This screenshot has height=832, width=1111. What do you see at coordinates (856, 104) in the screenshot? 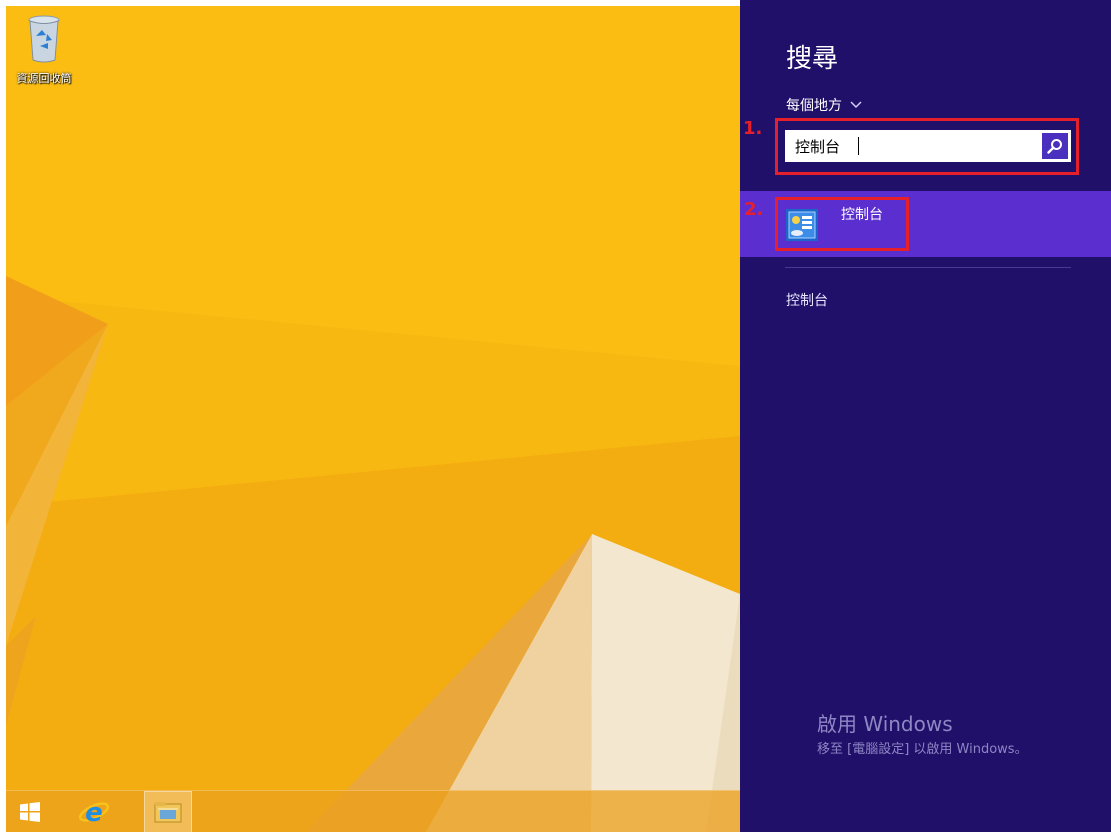
I see `chevron-down-icon` at bounding box center [856, 104].